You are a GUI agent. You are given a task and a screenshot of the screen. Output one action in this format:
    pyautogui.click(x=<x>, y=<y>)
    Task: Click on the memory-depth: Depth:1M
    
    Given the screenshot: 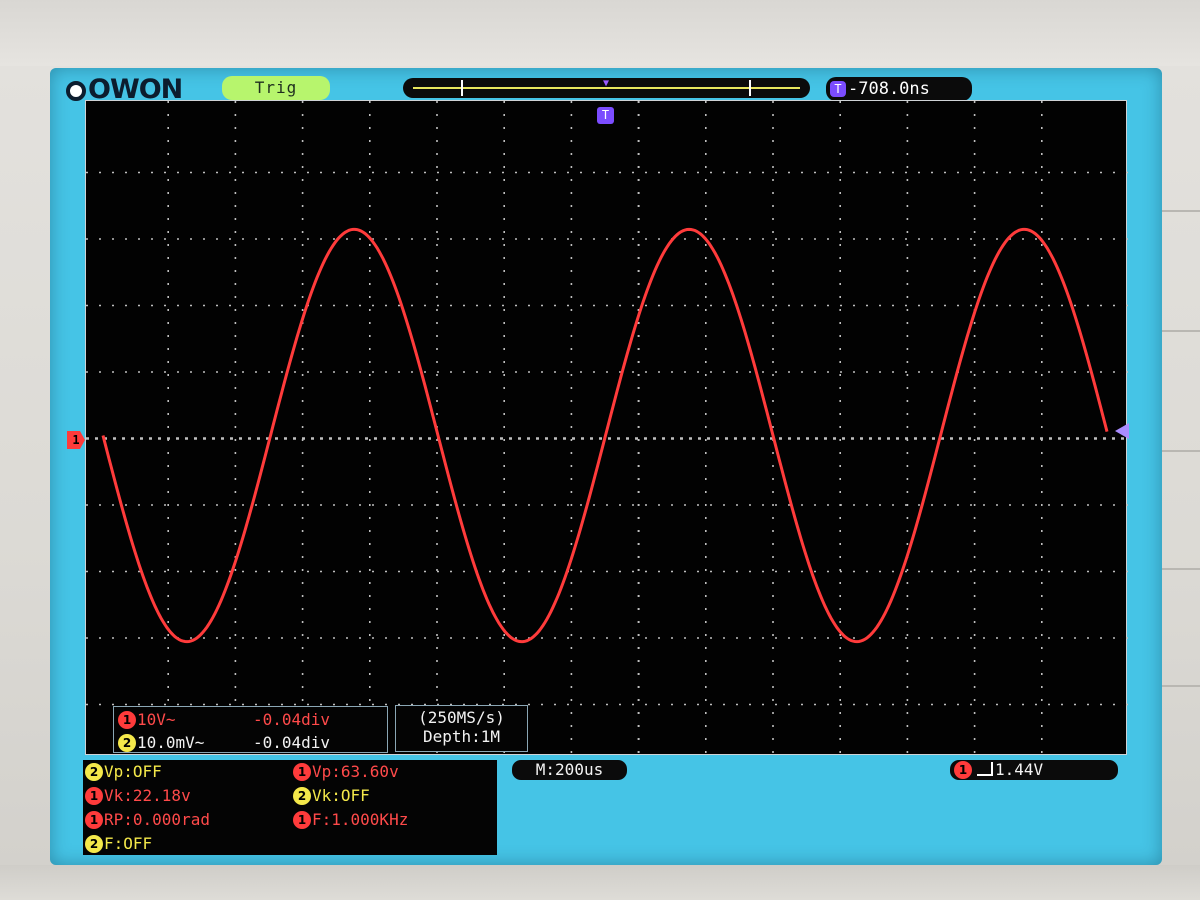 What is the action you would take?
    pyautogui.click(x=461, y=736)
    